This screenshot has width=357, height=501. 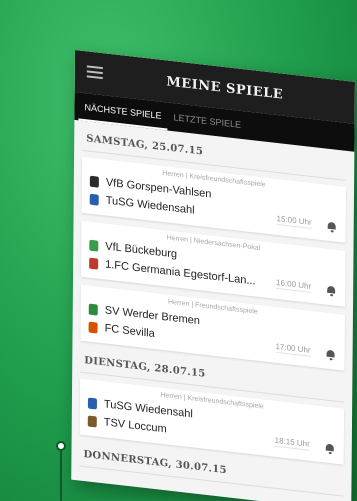 I want to click on away-team-name: FC Sevilla, so click(x=129, y=331).